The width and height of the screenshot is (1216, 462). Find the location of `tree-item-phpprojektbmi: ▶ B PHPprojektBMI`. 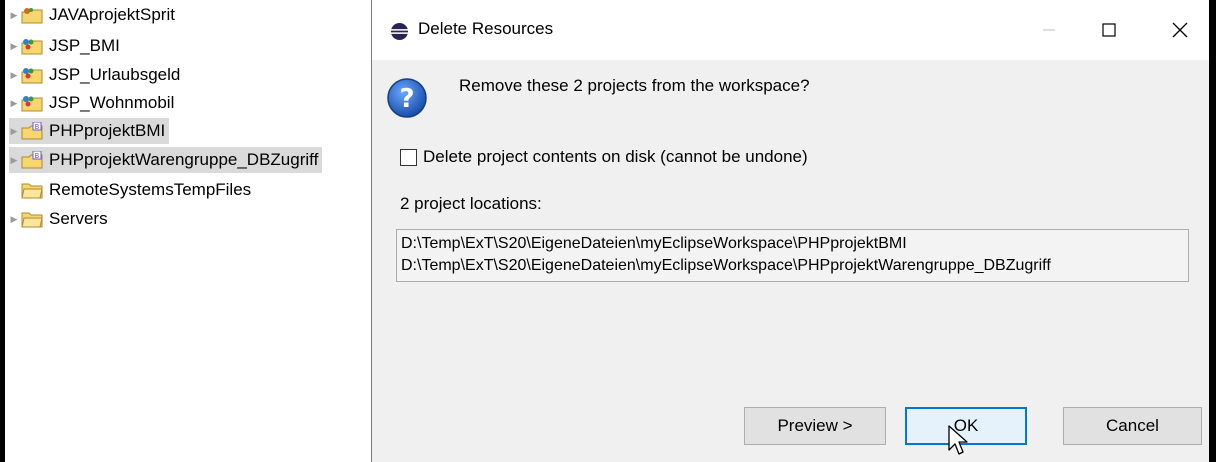

tree-item-phpprojektbmi: ▶ B PHPprojektBMI is located at coordinates (89, 131).